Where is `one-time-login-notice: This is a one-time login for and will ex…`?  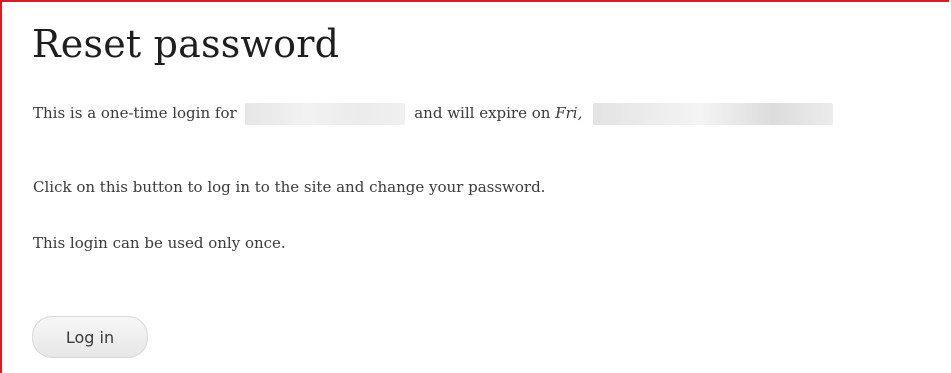 one-time-login-notice: This is a one-time login for and will ex… is located at coordinates (433, 114).